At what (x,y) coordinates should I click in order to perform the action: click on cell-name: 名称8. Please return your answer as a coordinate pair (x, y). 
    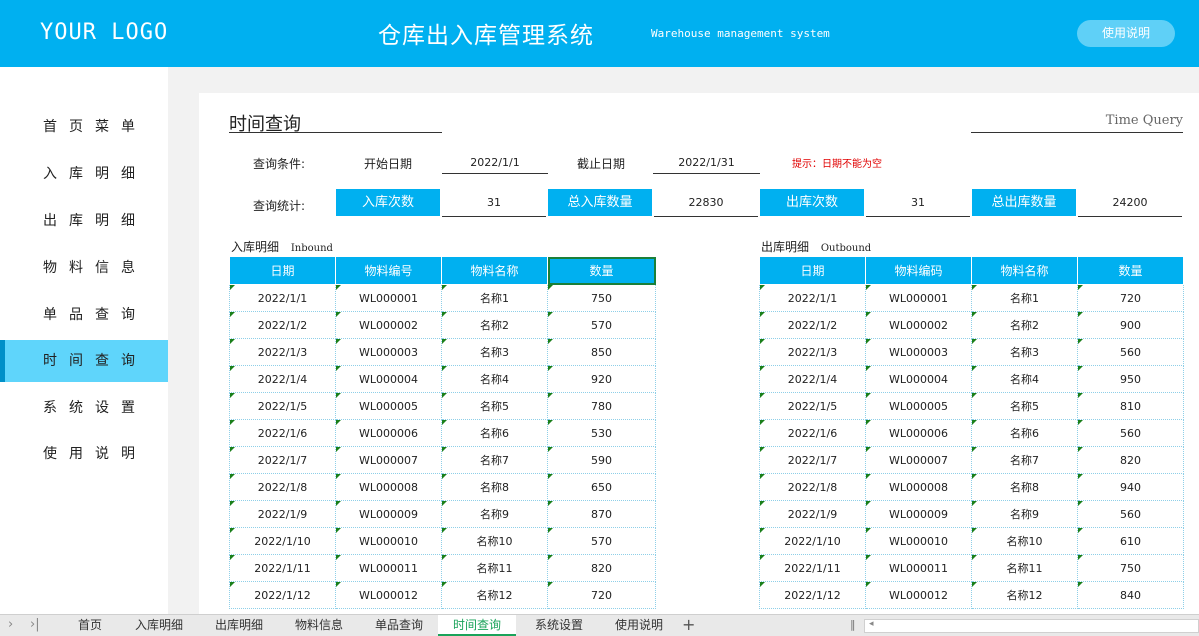
    Looking at the image, I should click on (1024, 487).